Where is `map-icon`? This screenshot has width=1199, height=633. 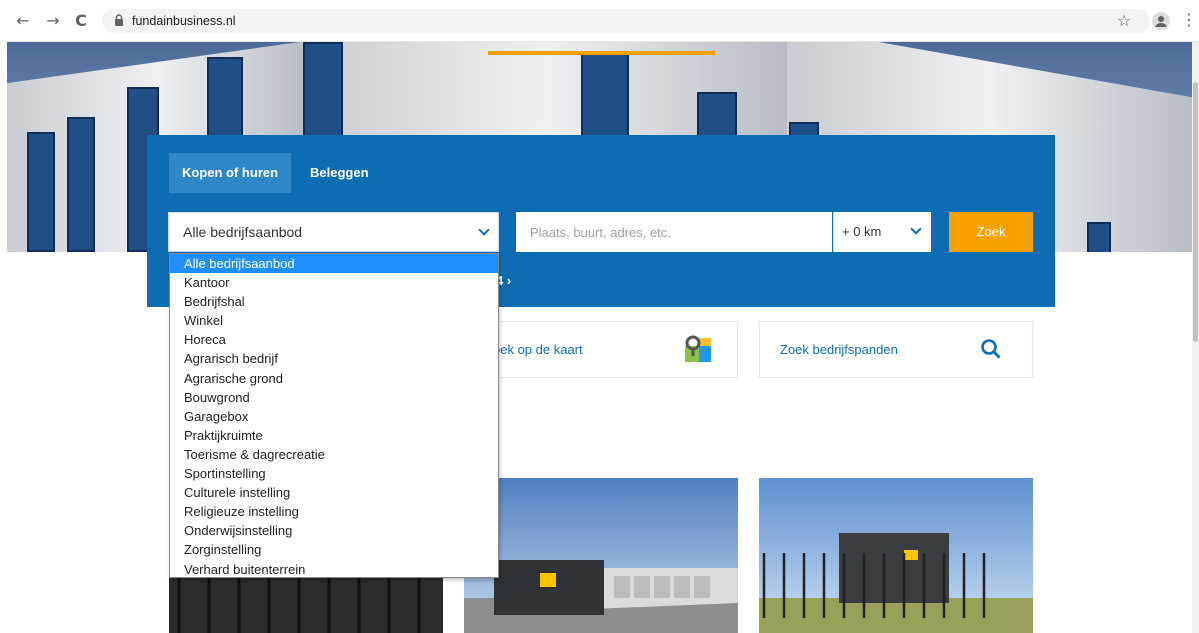
map-icon is located at coordinates (698, 348).